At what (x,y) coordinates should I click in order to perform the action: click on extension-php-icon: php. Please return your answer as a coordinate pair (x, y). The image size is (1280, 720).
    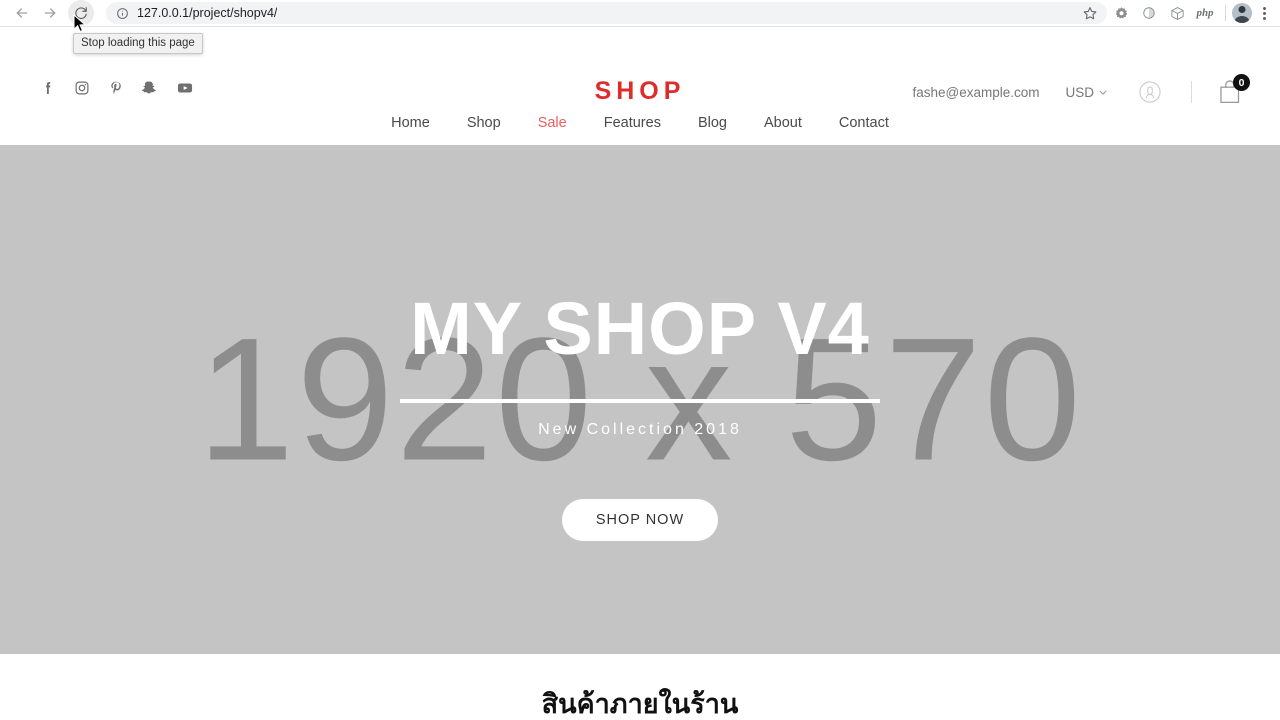
    Looking at the image, I should click on (1205, 13).